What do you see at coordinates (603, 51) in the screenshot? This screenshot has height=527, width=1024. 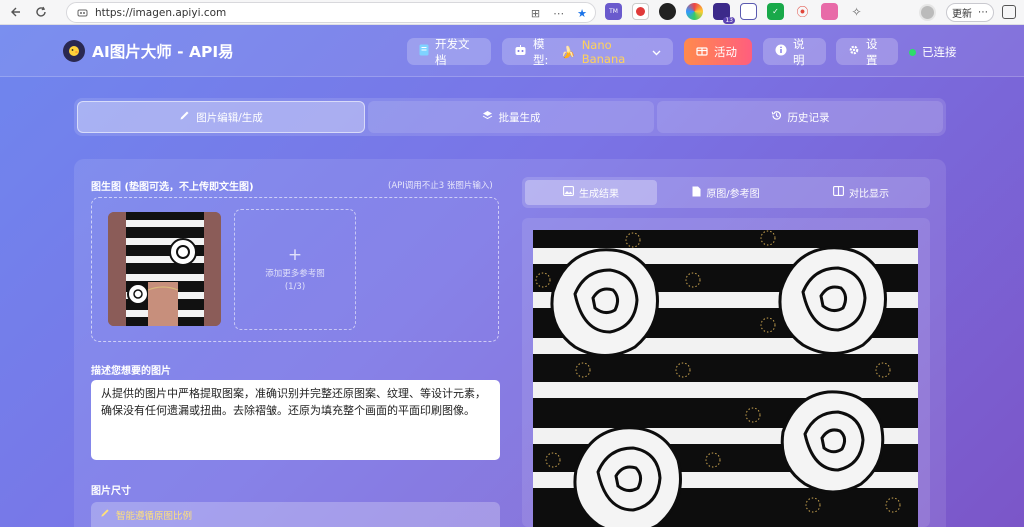 I see `model-name: Nano Banana` at bounding box center [603, 51].